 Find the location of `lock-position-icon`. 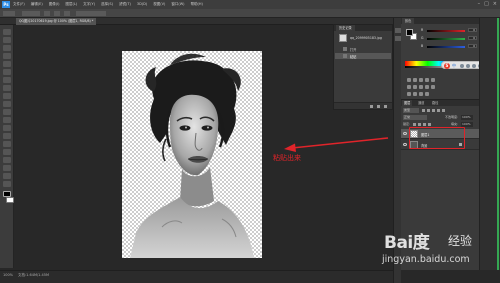

lock-position-icon is located at coordinates (424, 124).